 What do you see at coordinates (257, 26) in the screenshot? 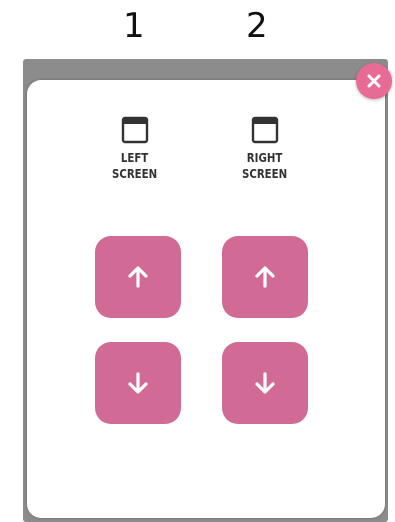
I see `column-label-2: 2` at bounding box center [257, 26].